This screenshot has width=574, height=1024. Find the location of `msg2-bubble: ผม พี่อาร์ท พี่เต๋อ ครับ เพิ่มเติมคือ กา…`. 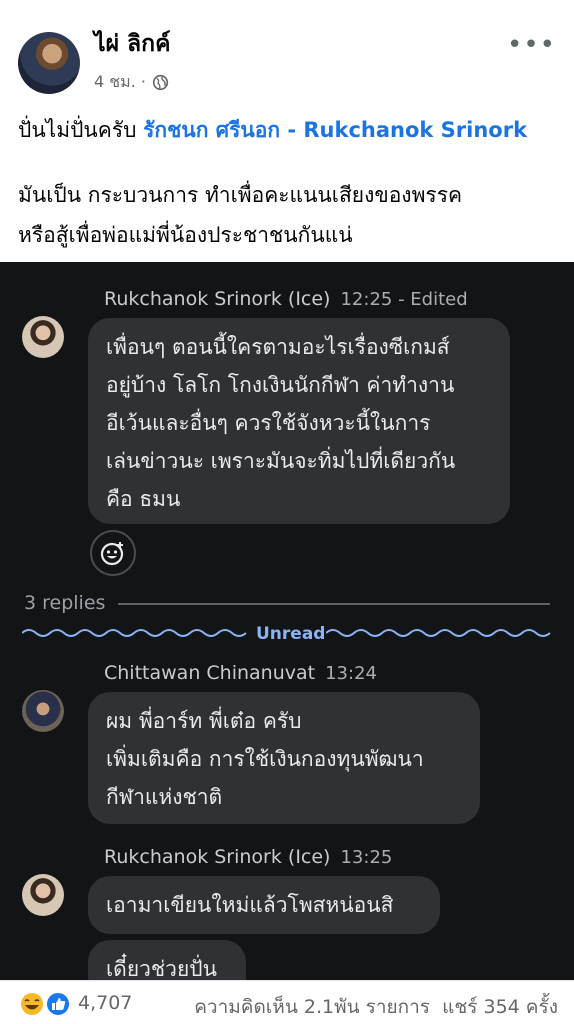

msg2-bubble: ผม พี่อาร์ท พี่เต๋อ ครับ เพิ่มเติมคือ กา… is located at coordinates (284, 758).